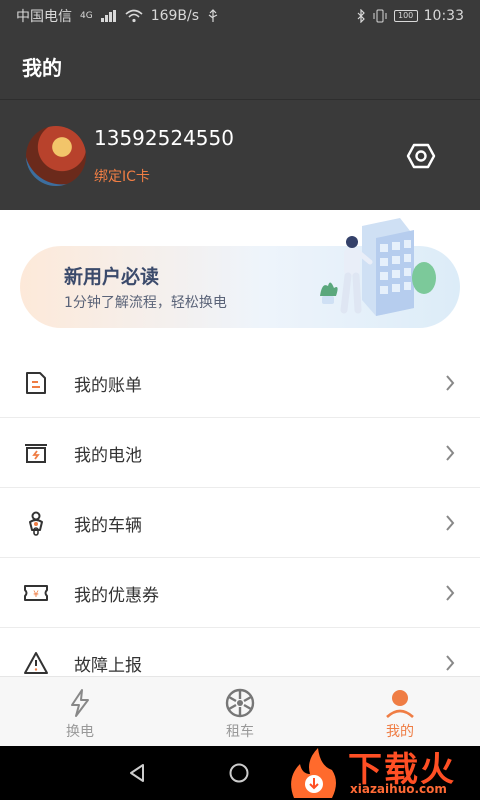 The width and height of the screenshot is (480, 800). I want to click on battery-indicator: 100, so click(405, 16).